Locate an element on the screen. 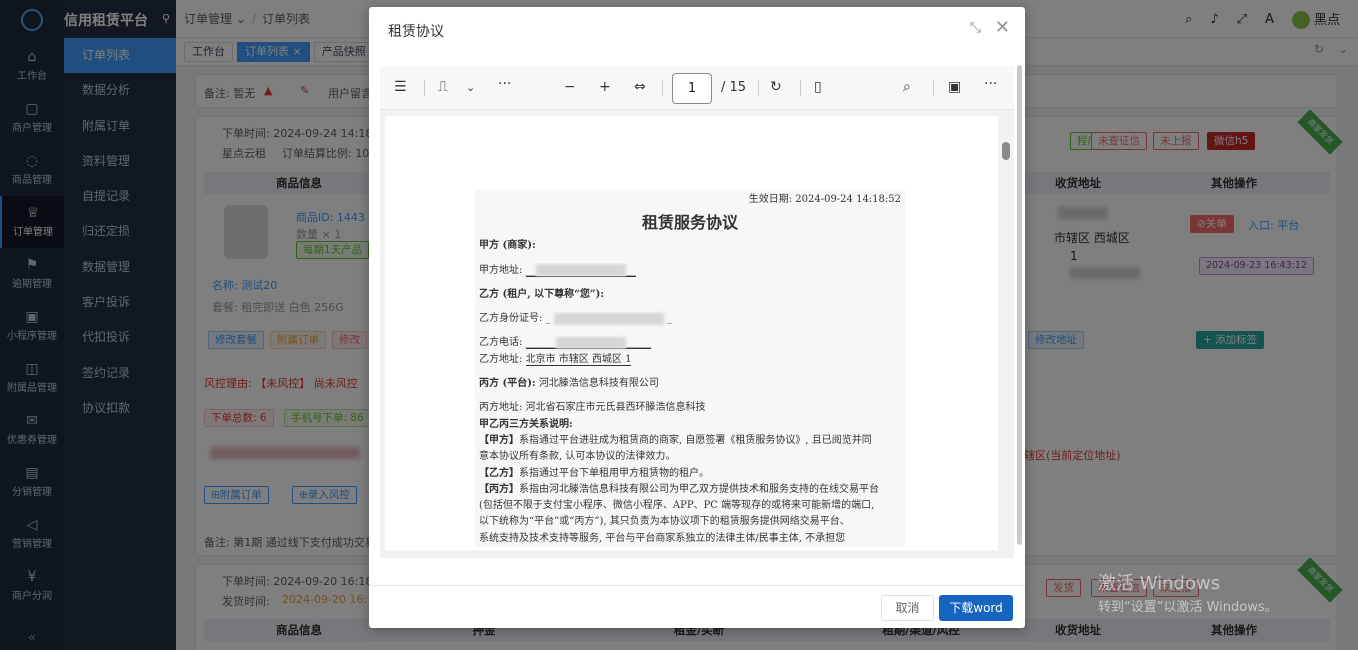 The height and width of the screenshot is (650, 1358). zoom-in-icon: + is located at coordinates (605, 87).